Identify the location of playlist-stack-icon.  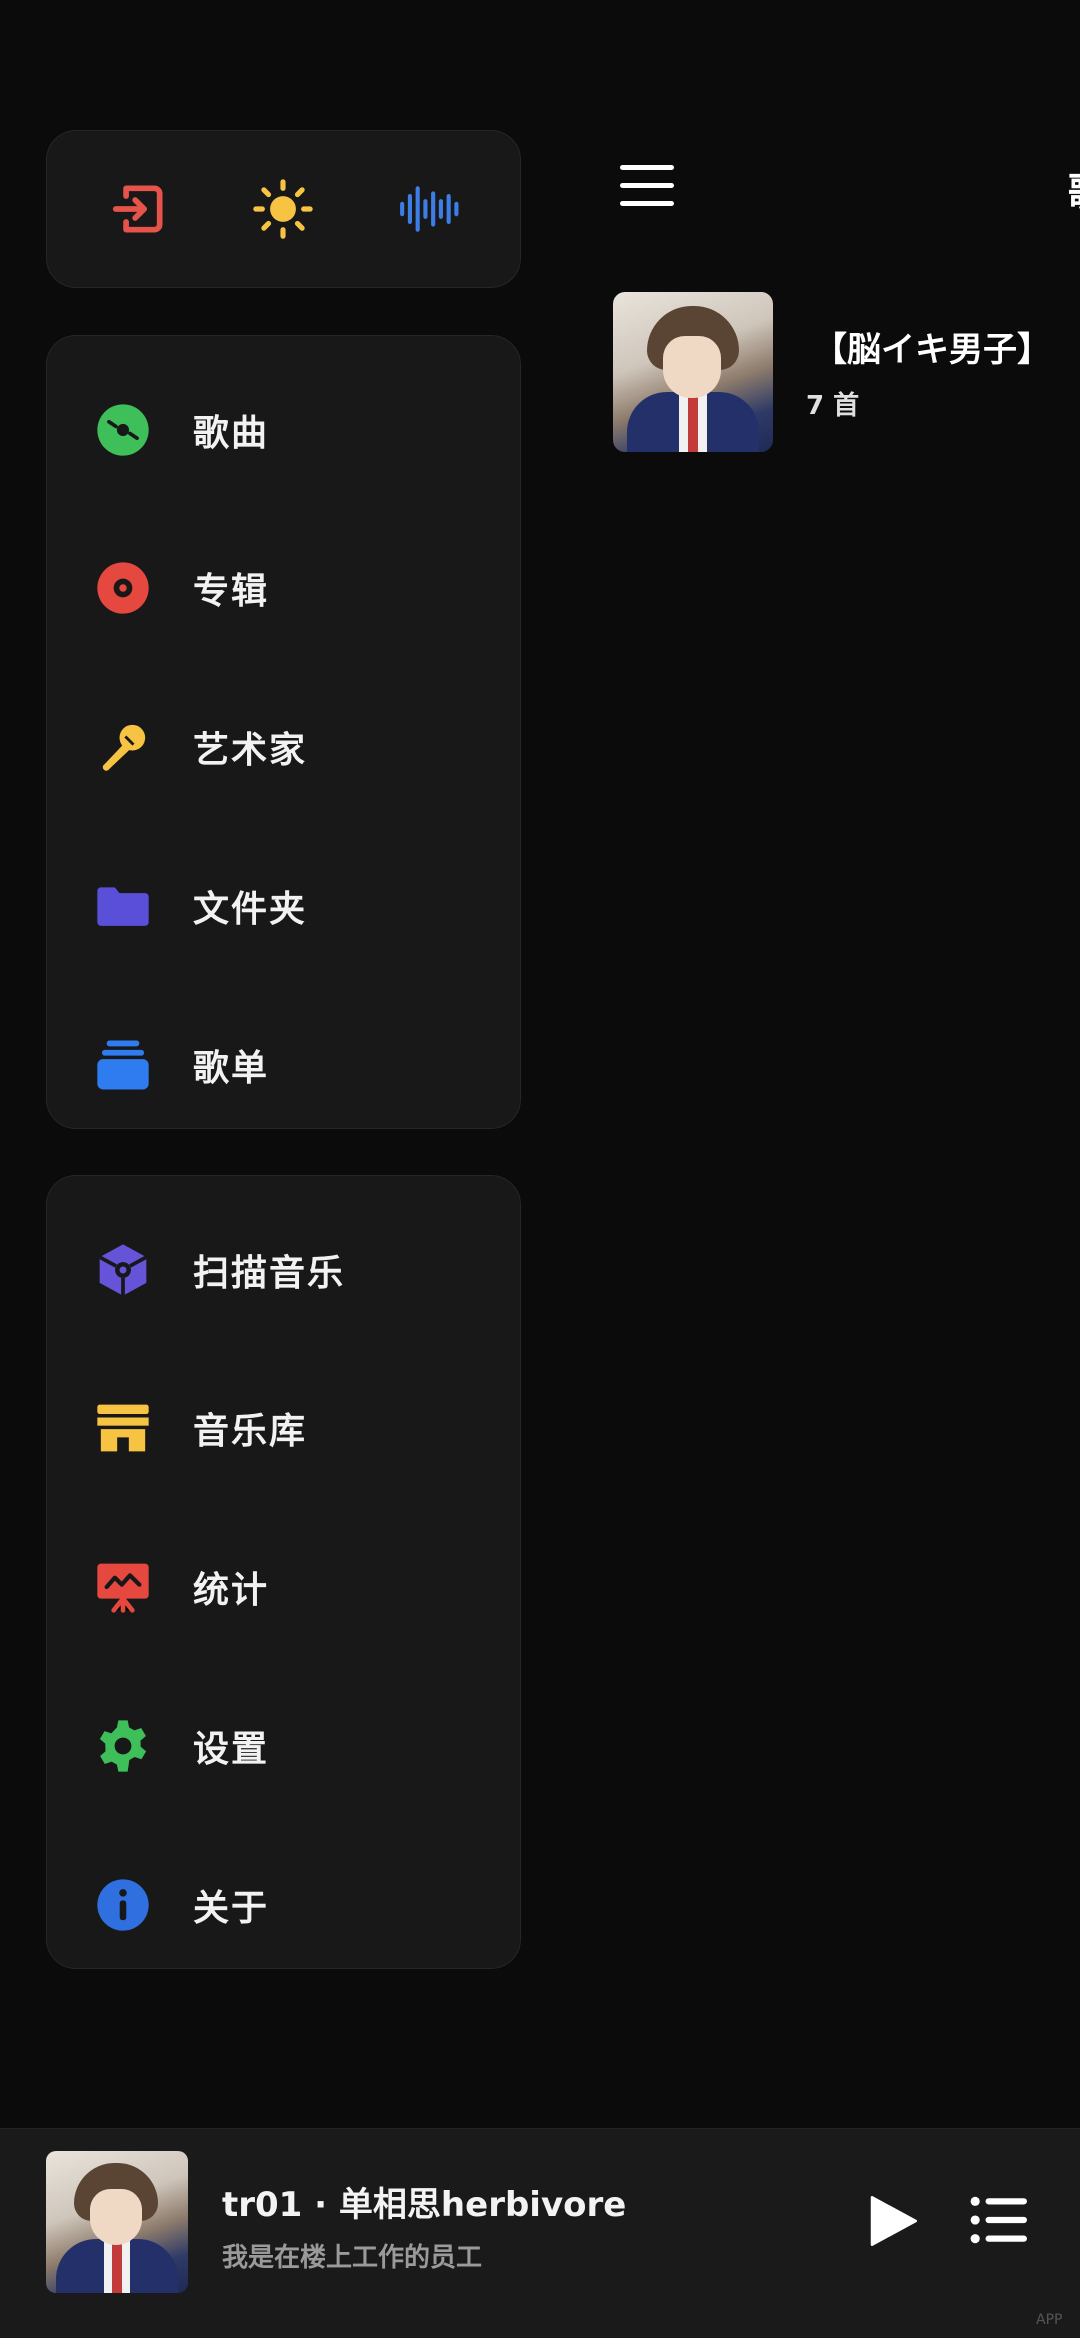
(123, 1065).